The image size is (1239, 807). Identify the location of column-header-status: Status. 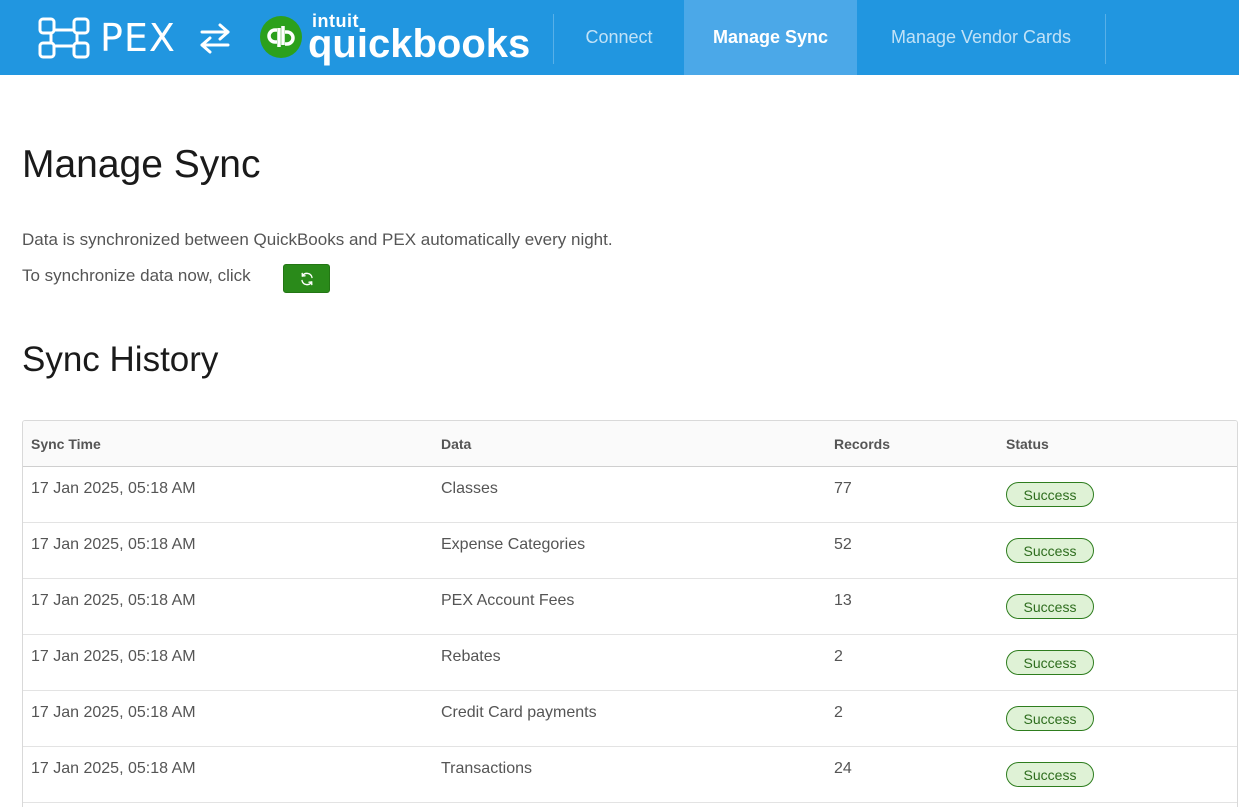
(1027, 444).